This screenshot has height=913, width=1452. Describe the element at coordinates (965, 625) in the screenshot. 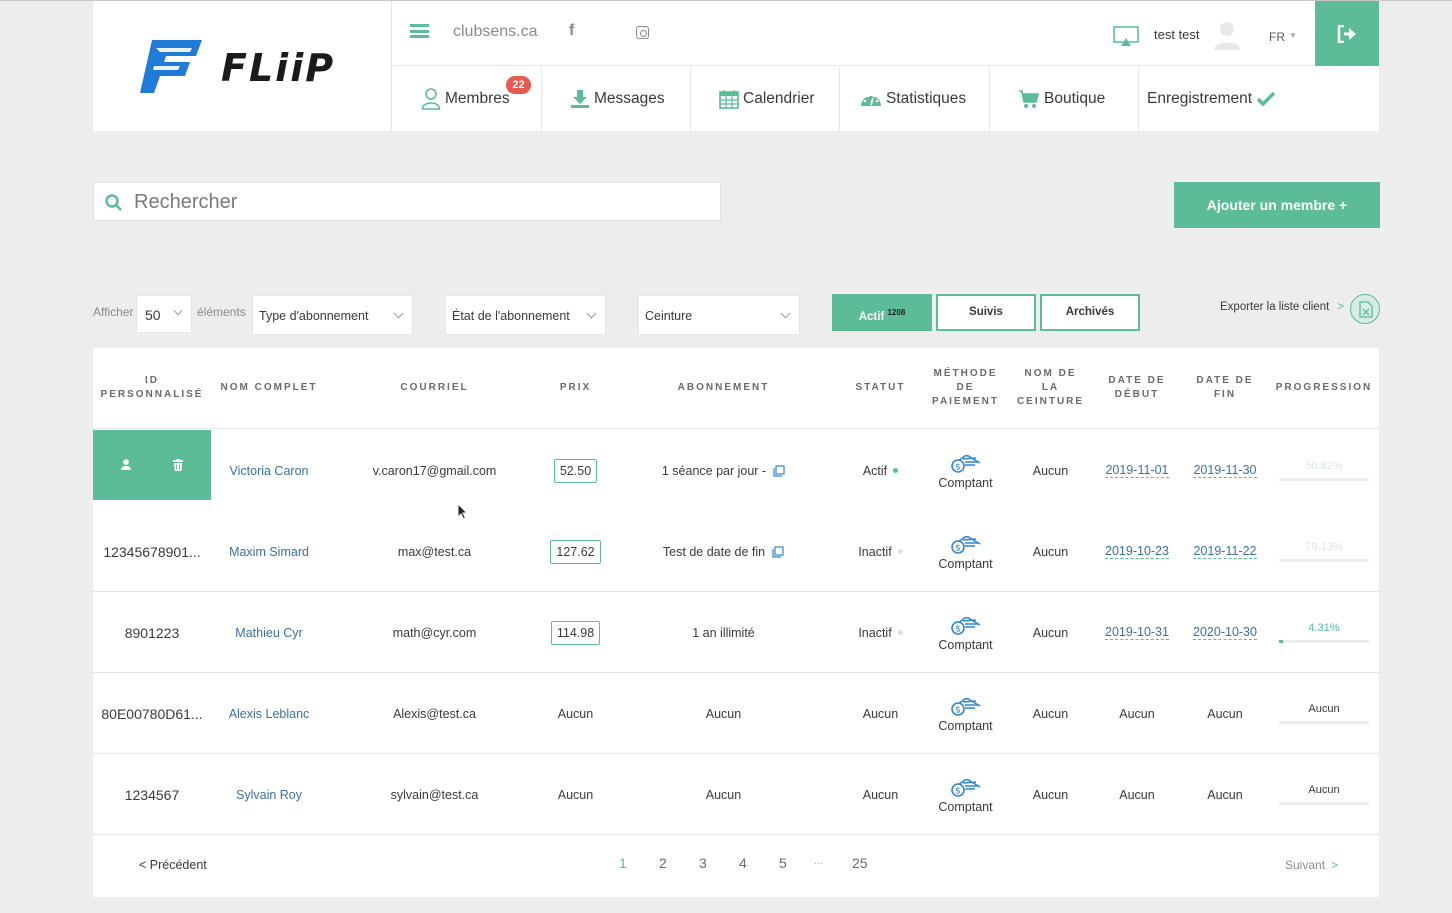

I see `cash-hand-icon: $` at that location.